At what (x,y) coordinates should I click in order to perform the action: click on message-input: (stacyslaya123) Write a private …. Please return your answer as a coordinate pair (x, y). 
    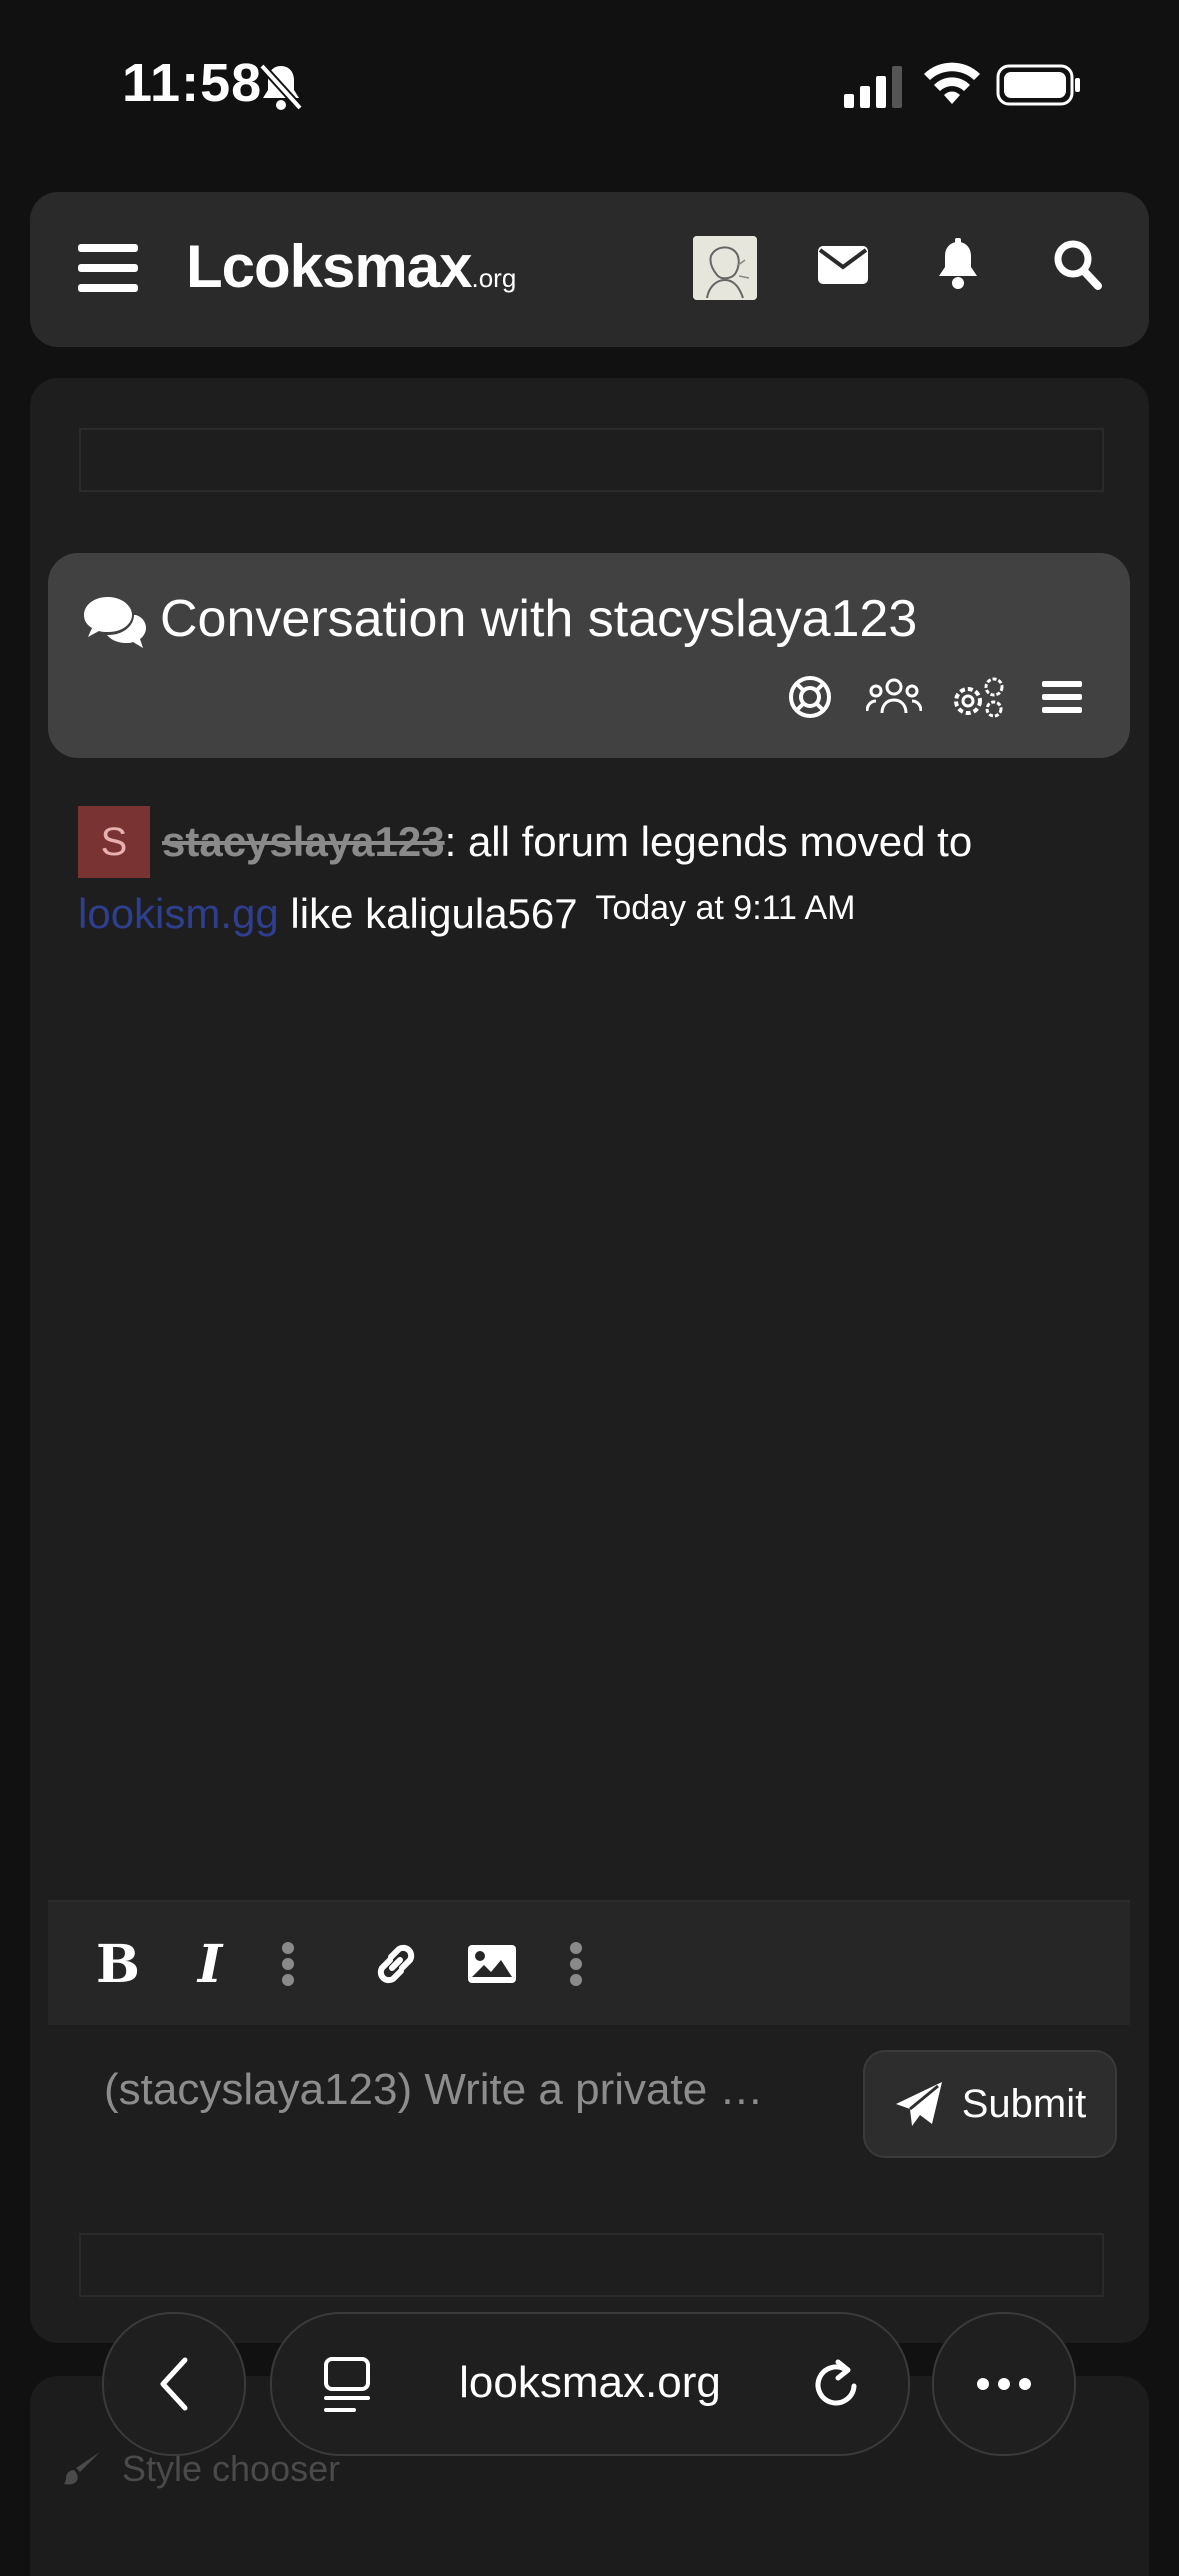
    Looking at the image, I should click on (484, 2090).